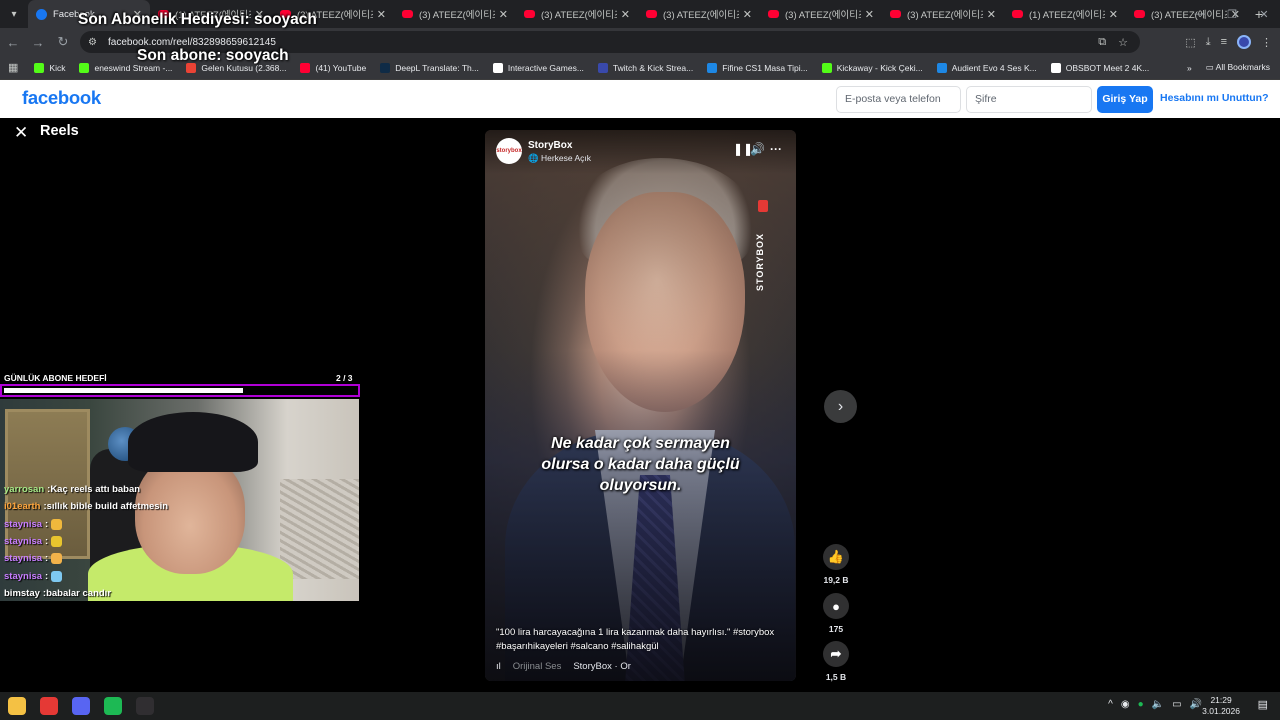 The image size is (1280, 720). What do you see at coordinates (22, 507) in the screenshot?
I see `chat-username: i01earth` at bounding box center [22, 507].